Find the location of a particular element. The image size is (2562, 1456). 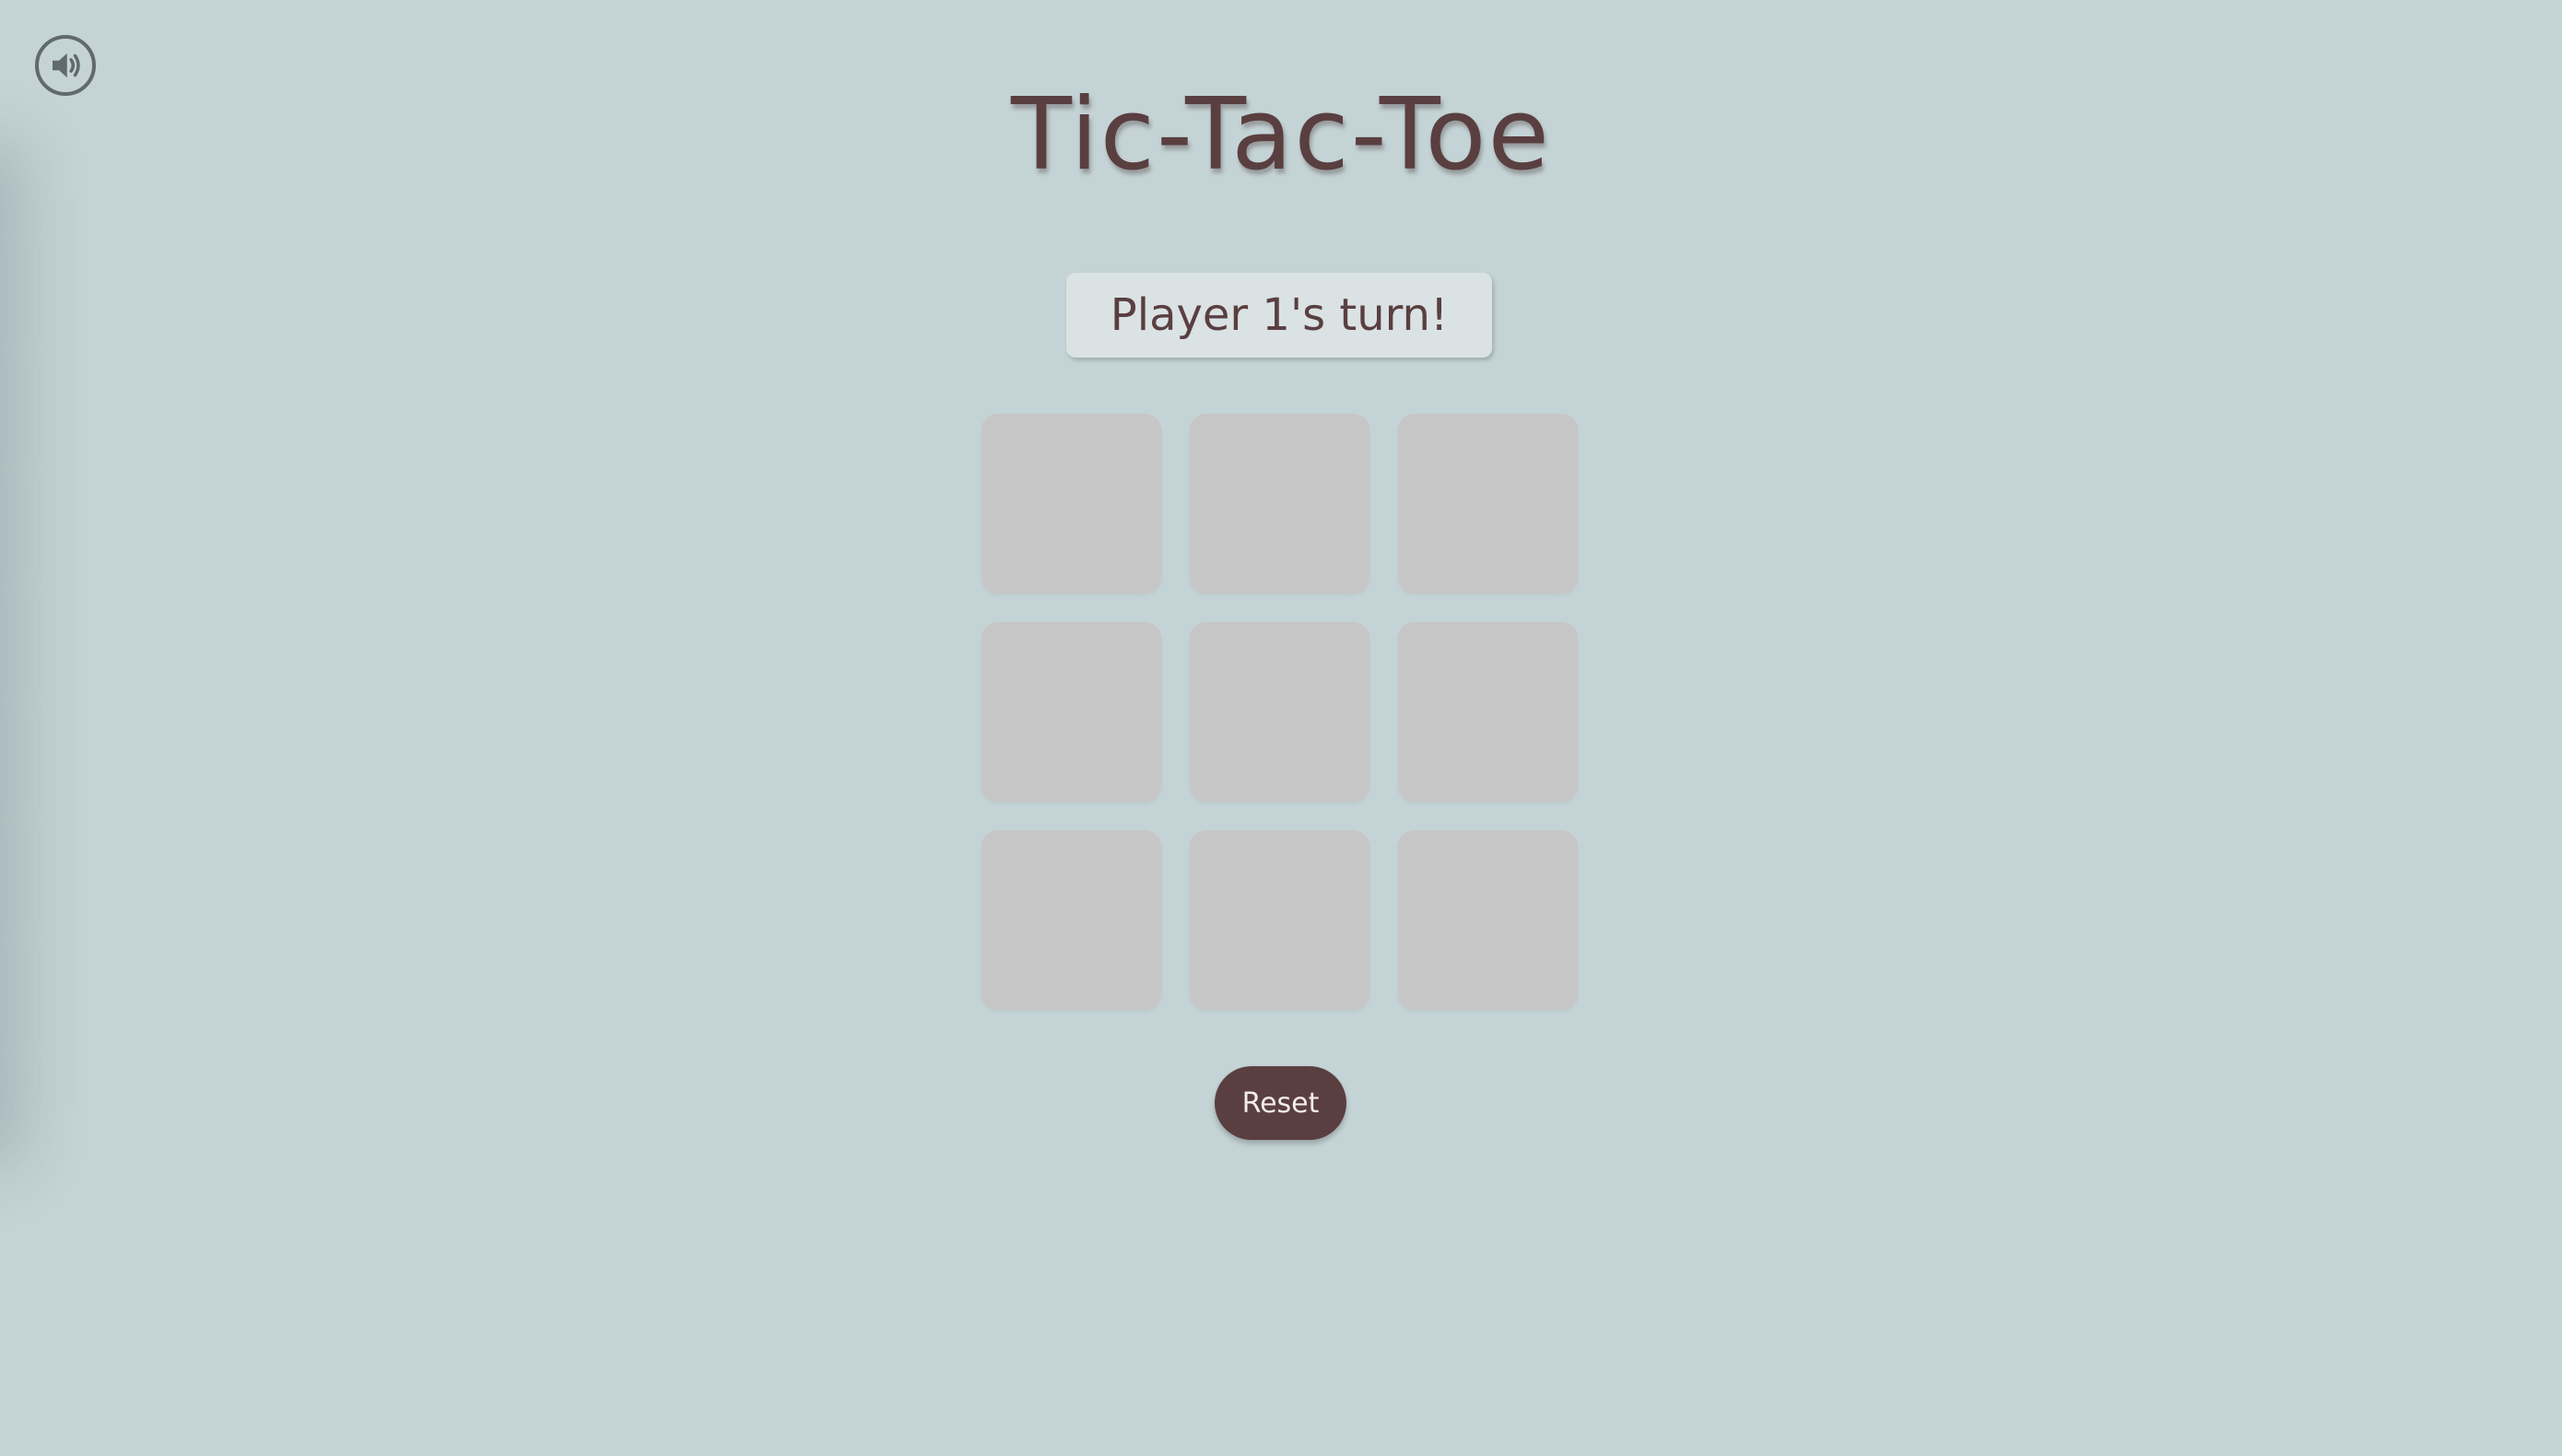

page-title: Tic-Tac-Toe is located at coordinates (1281, 135).